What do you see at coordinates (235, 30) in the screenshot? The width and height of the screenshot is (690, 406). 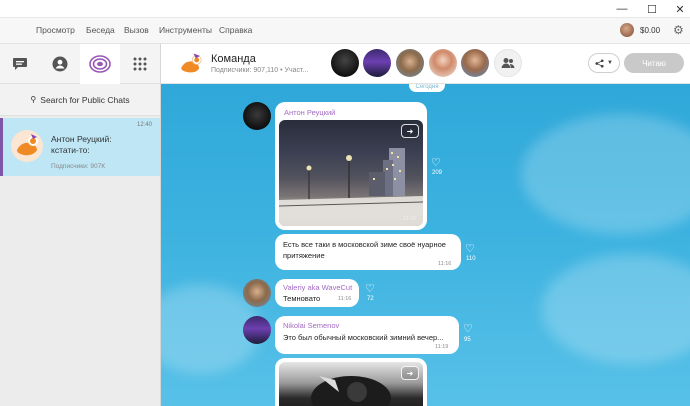 I see `menu-help: Справка` at bounding box center [235, 30].